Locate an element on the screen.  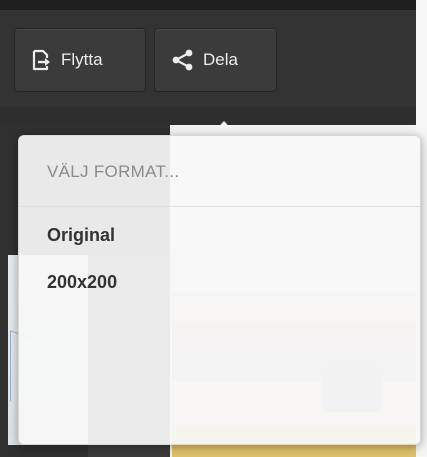
share-button: Dela is located at coordinates (215, 60).